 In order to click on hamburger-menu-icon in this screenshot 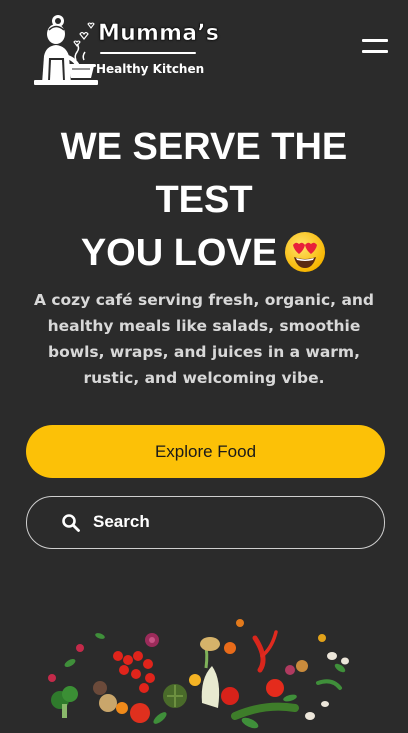, I will do `click(375, 46)`.